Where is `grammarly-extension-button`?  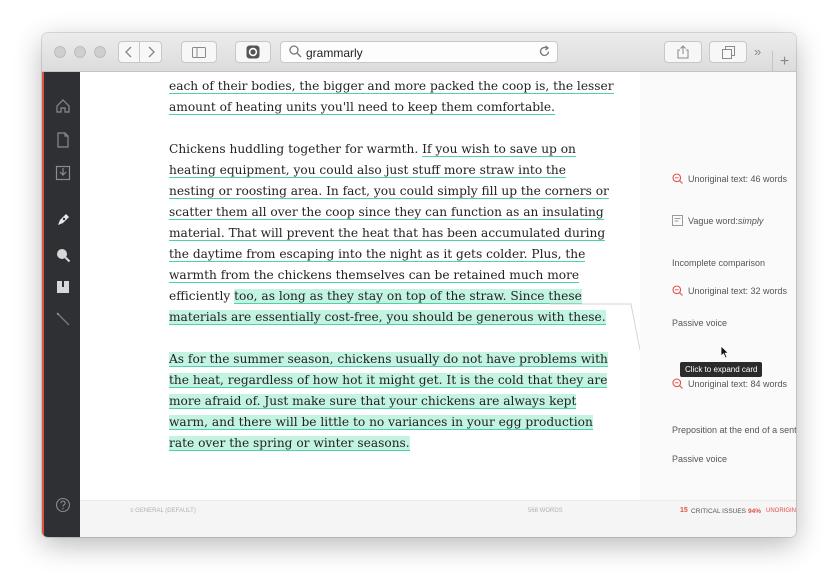
grammarly-extension-button is located at coordinates (253, 52).